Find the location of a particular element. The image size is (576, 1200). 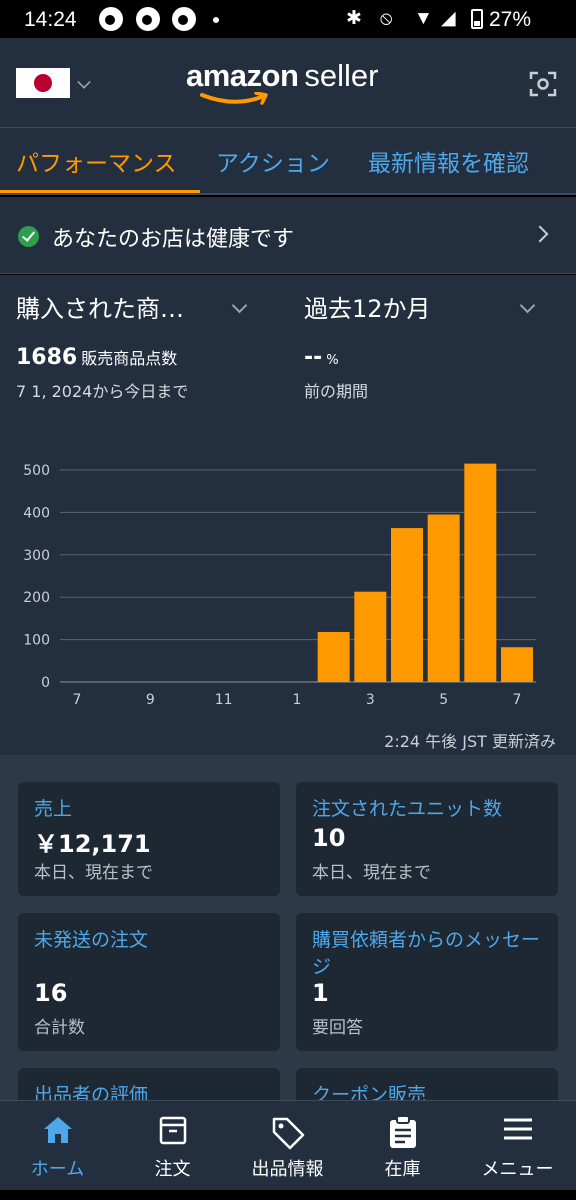

nav-inventory: 在庫 is located at coordinates (402, 1146).